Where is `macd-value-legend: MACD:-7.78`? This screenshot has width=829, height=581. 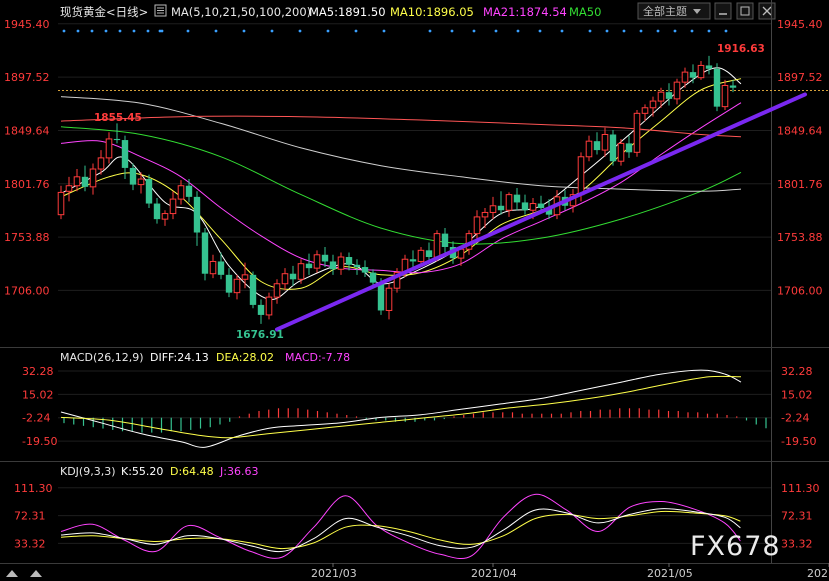 macd-value-legend: MACD:-7.78 is located at coordinates (317, 357).